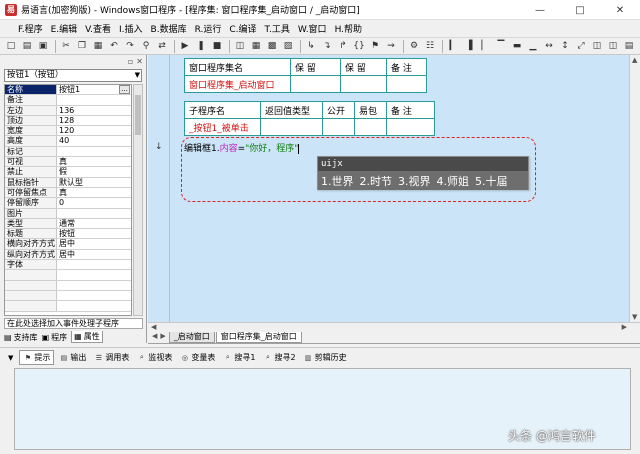  I want to click on window-design-icon: ◫, so click(240, 46).